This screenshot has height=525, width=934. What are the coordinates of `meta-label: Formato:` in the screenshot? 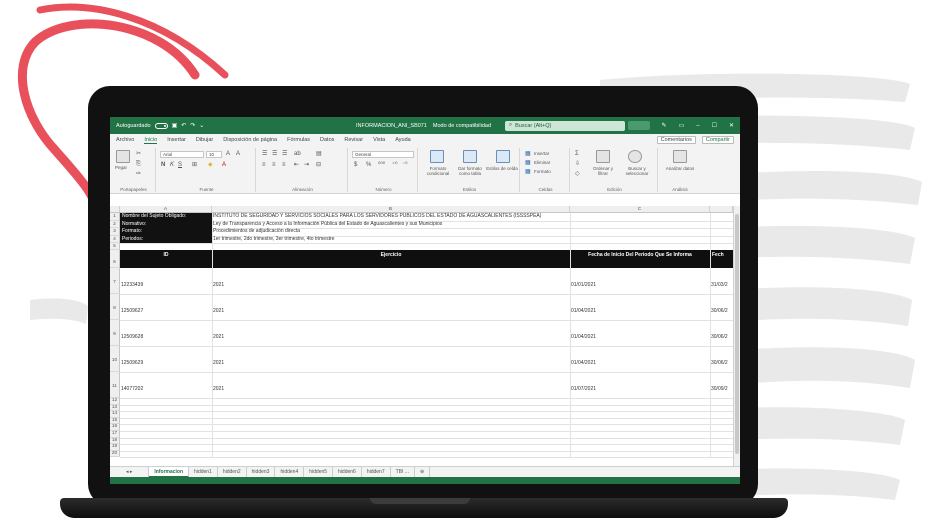 It's located at (166, 232).